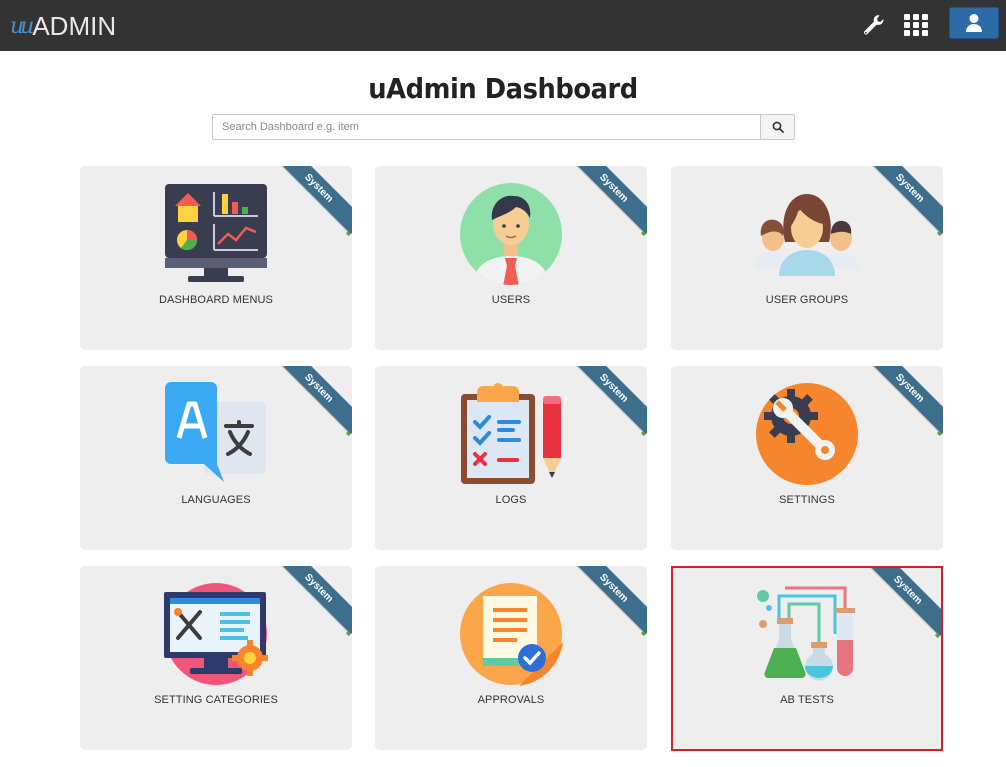 The width and height of the screenshot is (1006, 767). I want to click on clipboard-log-icon, so click(511, 433).